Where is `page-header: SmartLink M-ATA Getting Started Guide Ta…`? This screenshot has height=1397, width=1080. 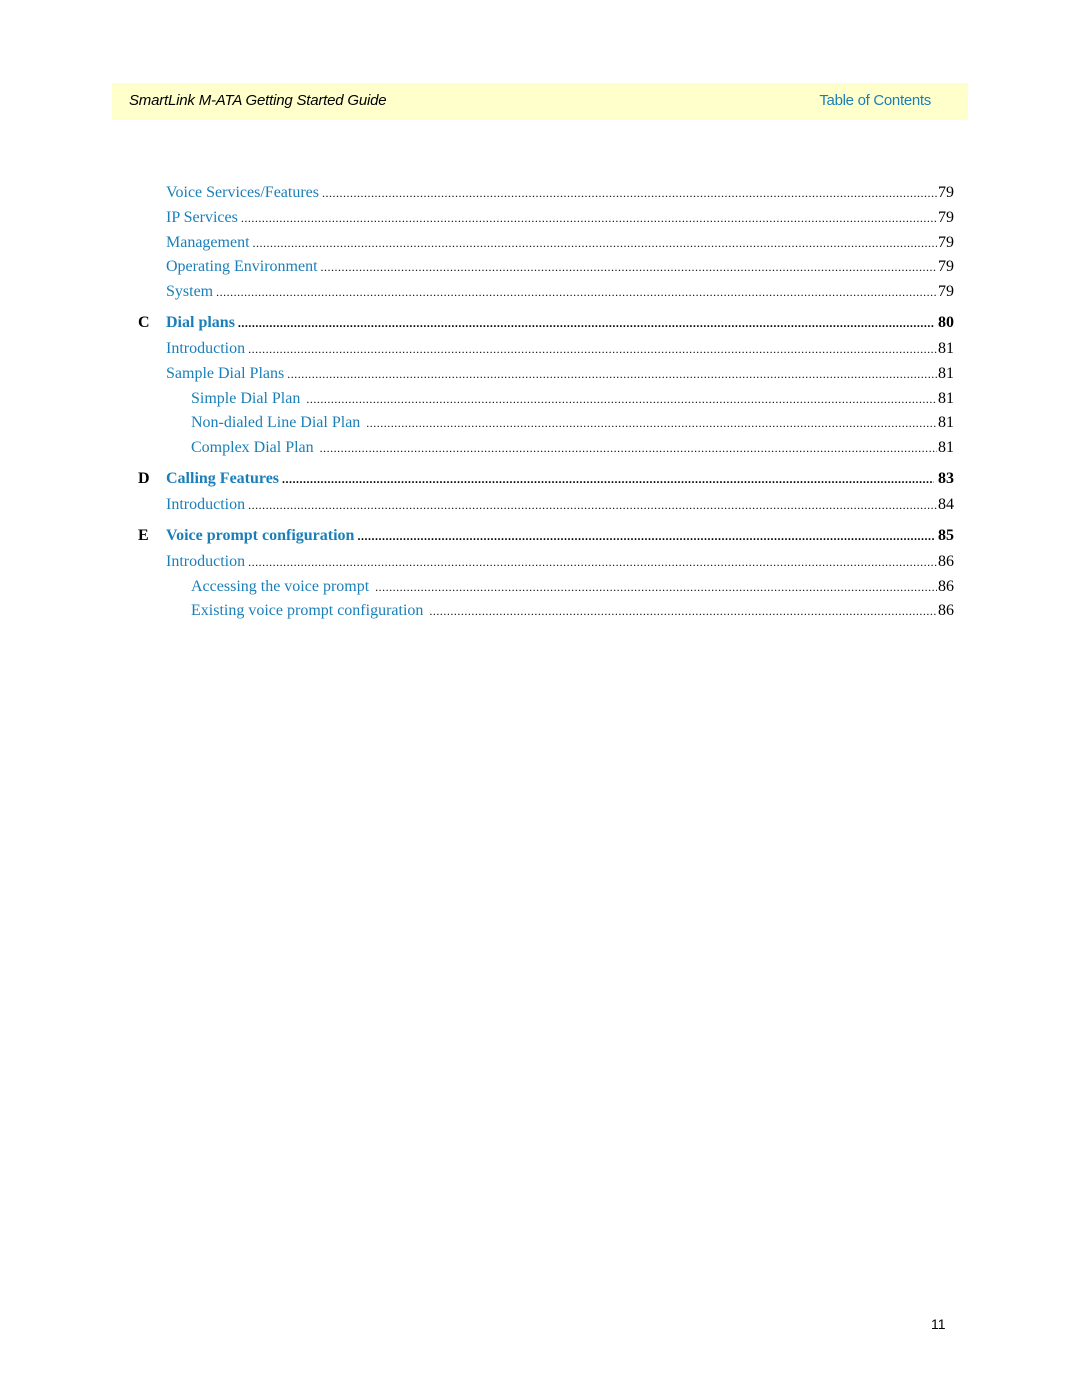 page-header: SmartLink M-ATA Getting Started Guide Ta… is located at coordinates (540, 101).